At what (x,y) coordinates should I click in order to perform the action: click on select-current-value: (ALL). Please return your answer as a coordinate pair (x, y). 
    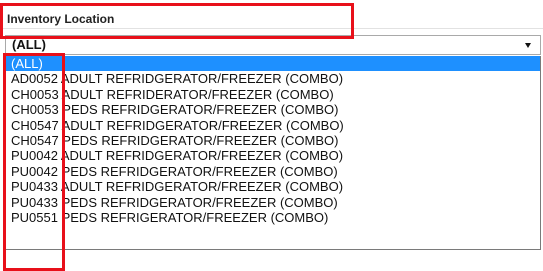
    Looking at the image, I should click on (29, 44).